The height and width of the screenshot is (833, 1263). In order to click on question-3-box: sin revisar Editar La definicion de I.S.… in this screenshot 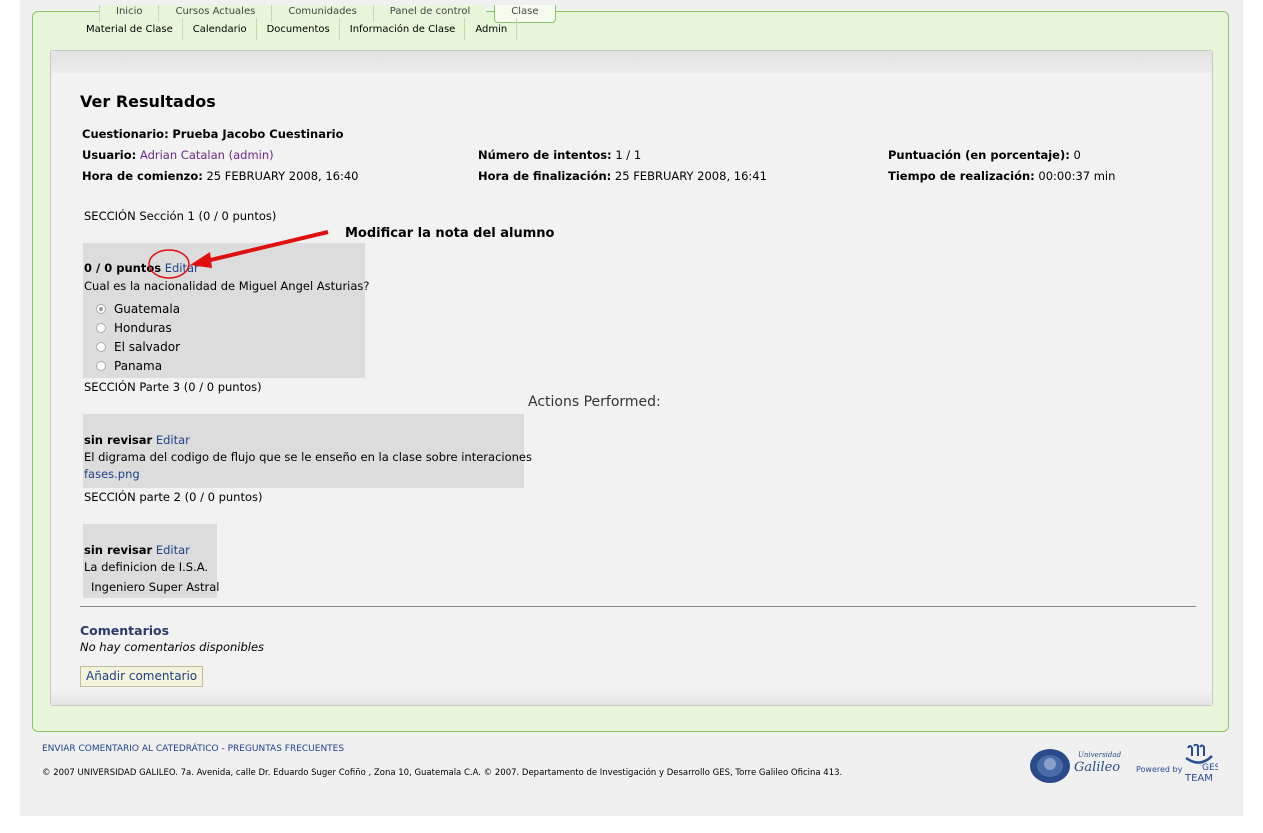, I will do `click(151, 561)`.